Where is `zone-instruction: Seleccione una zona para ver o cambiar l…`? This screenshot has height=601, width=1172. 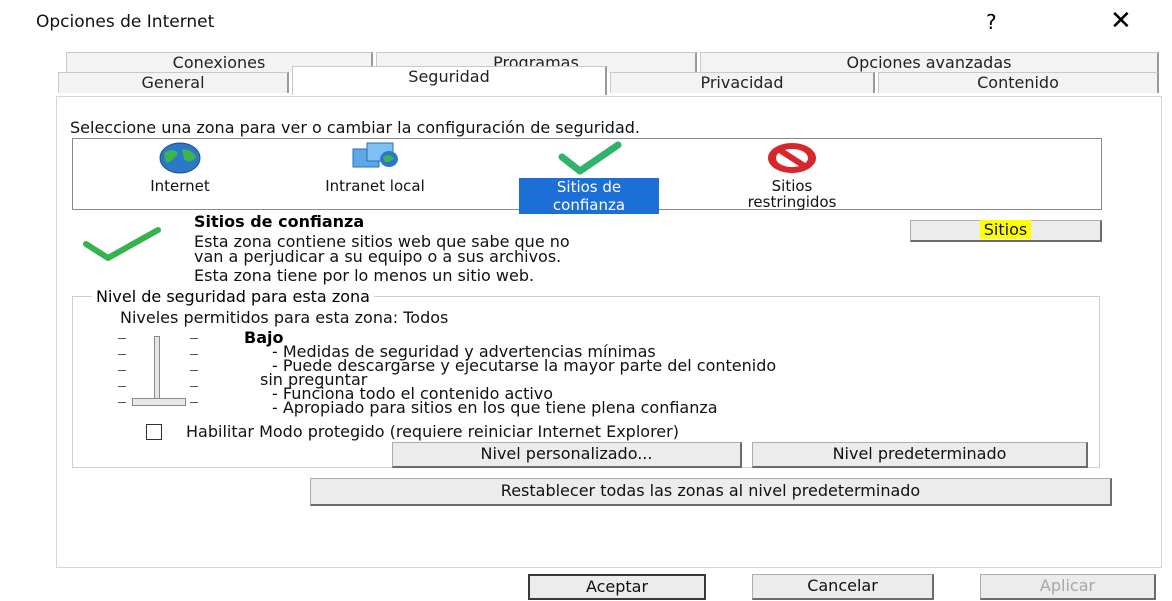
zone-instruction: Seleccione una zona para ver o cambiar l… is located at coordinates (355, 127).